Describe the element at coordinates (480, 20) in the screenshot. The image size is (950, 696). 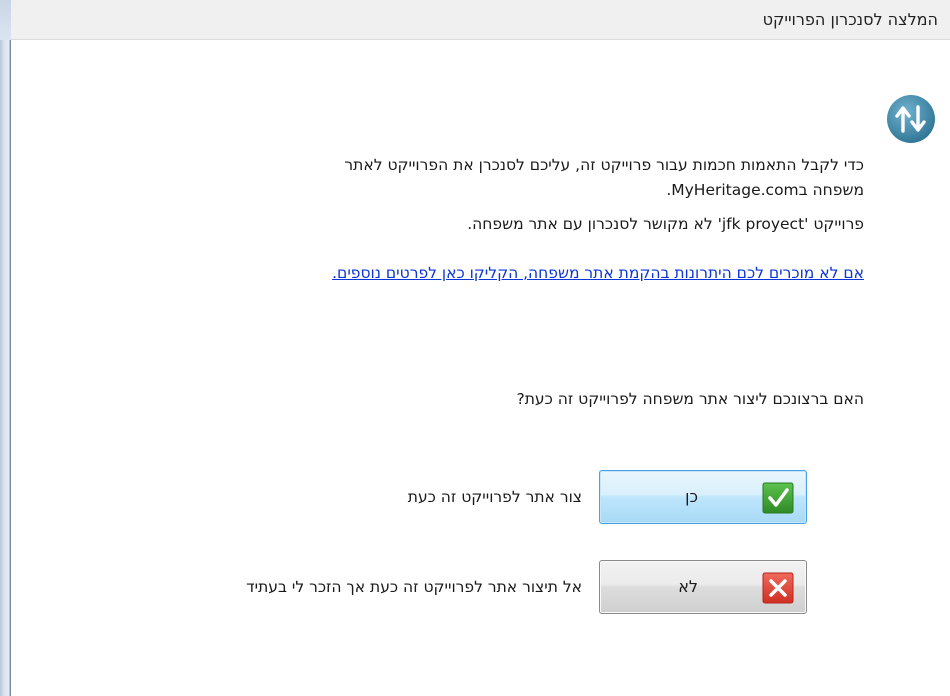
I see `title-bar: המלצה לסנכרון הפרוייקט` at that location.